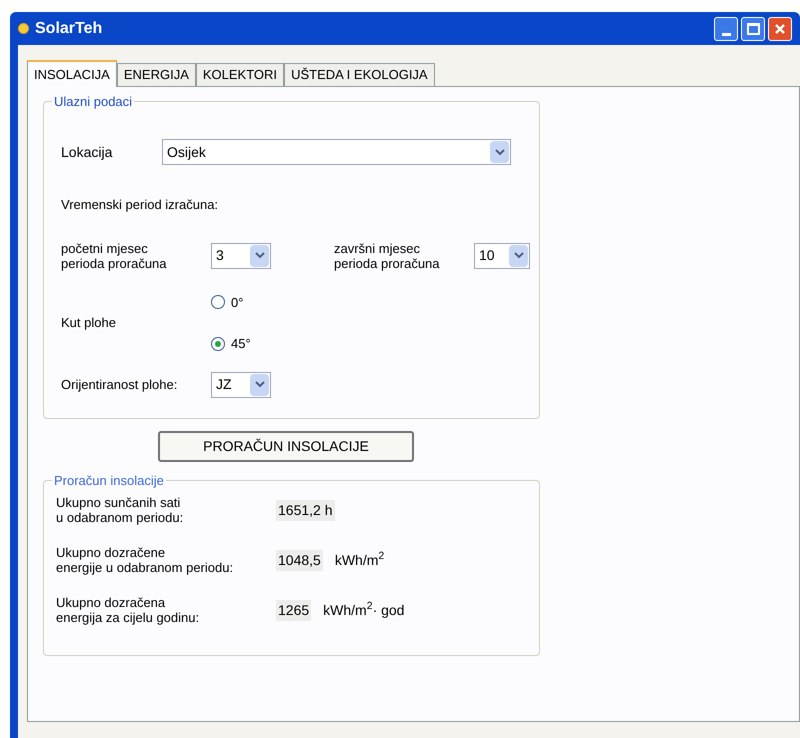  What do you see at coordinates (753, 28) in the screenshot?
I see `maximize-button` at bounding box center [753, 28].